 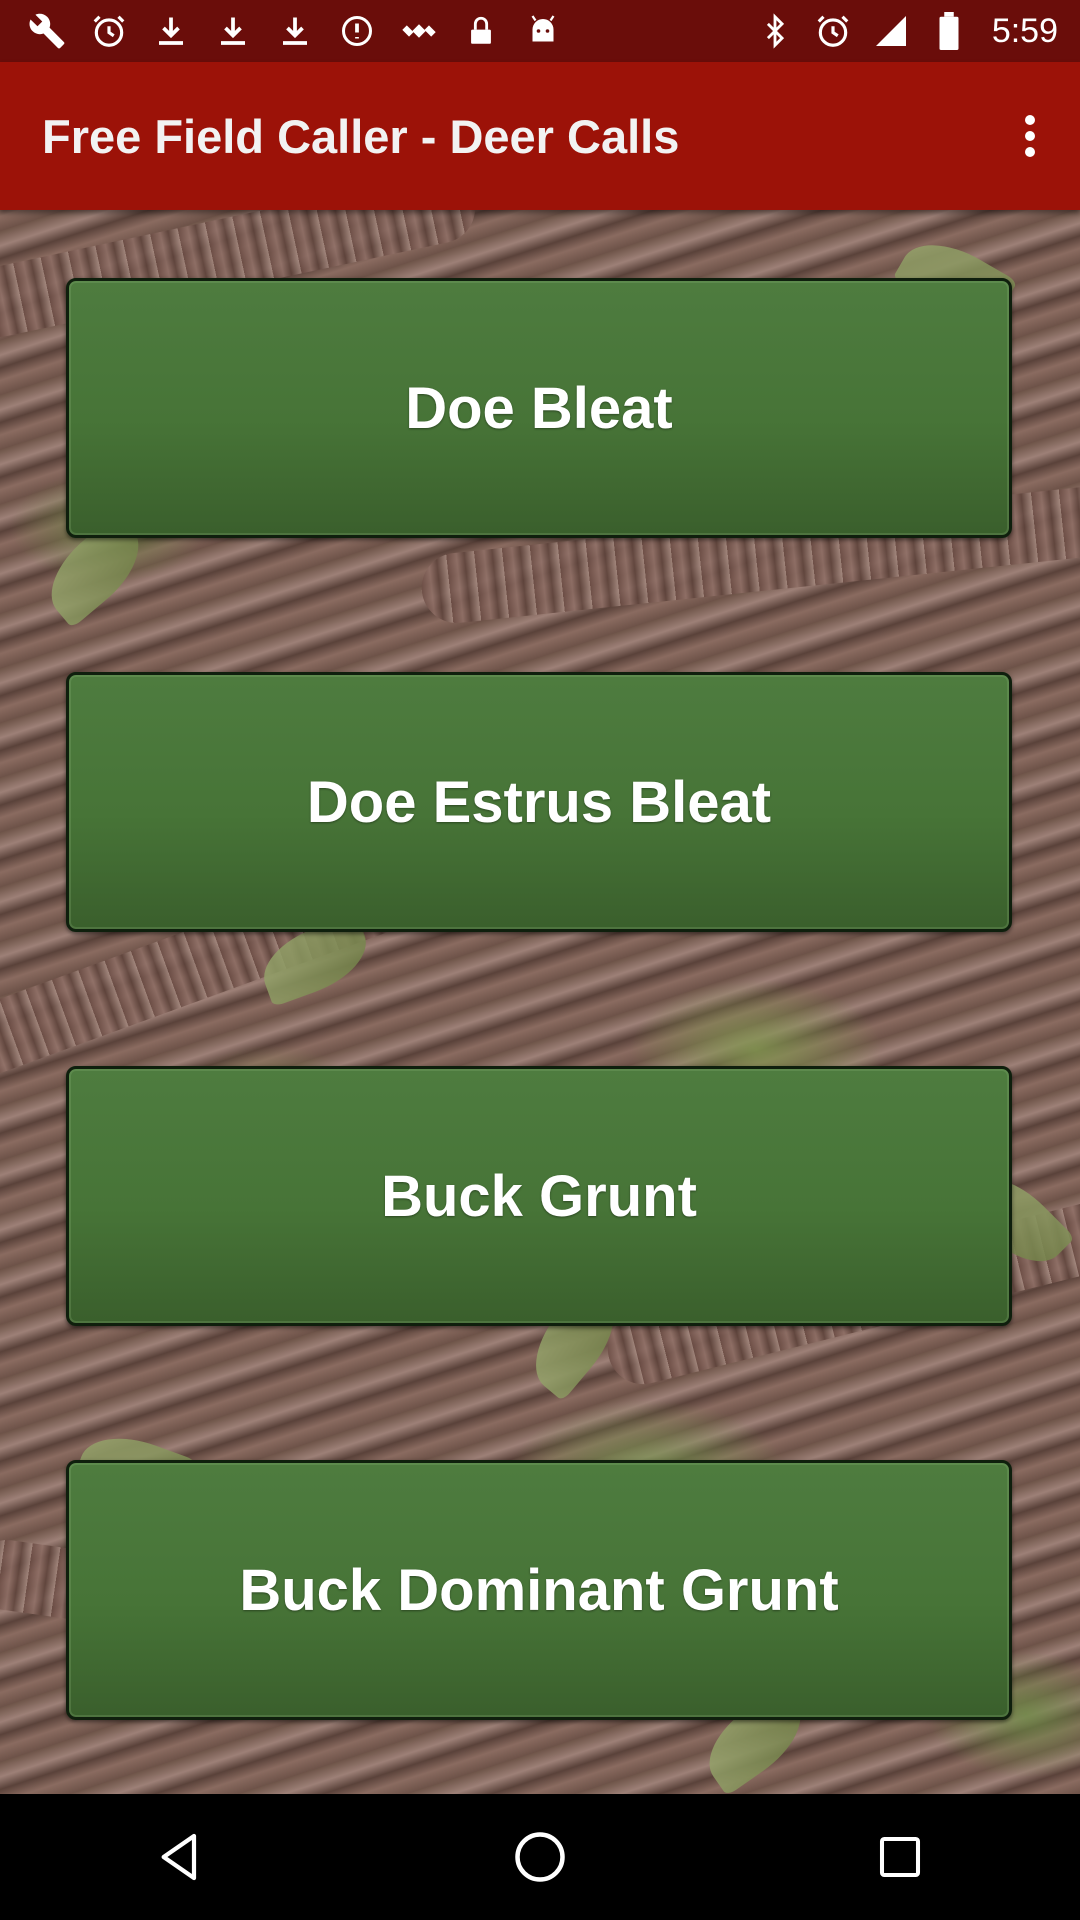 I want to click on more-vert-icon, so click(x=1030, y=136).